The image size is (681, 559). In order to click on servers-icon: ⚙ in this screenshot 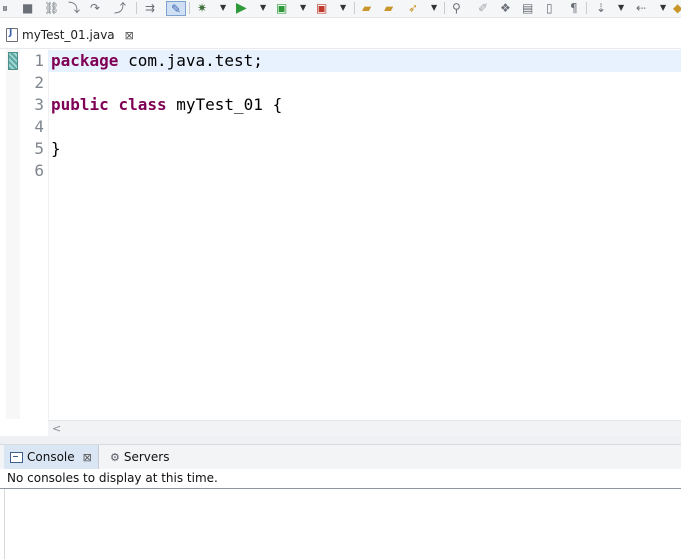, I will do `click(115, 457)`.